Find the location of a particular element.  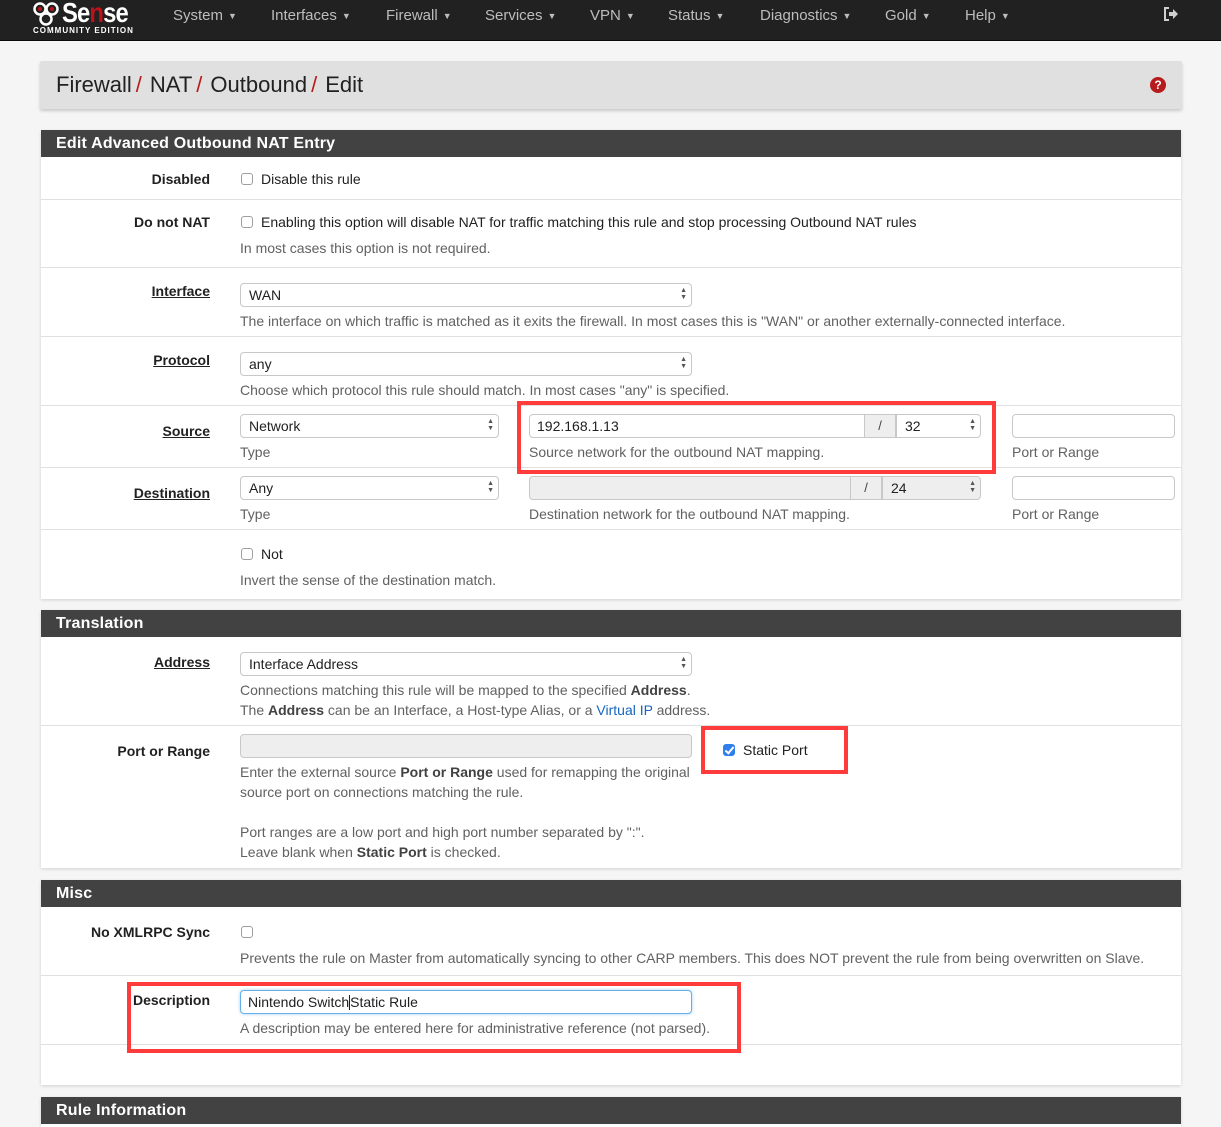

sign-out-icon is located at coordinates (1171, 14).